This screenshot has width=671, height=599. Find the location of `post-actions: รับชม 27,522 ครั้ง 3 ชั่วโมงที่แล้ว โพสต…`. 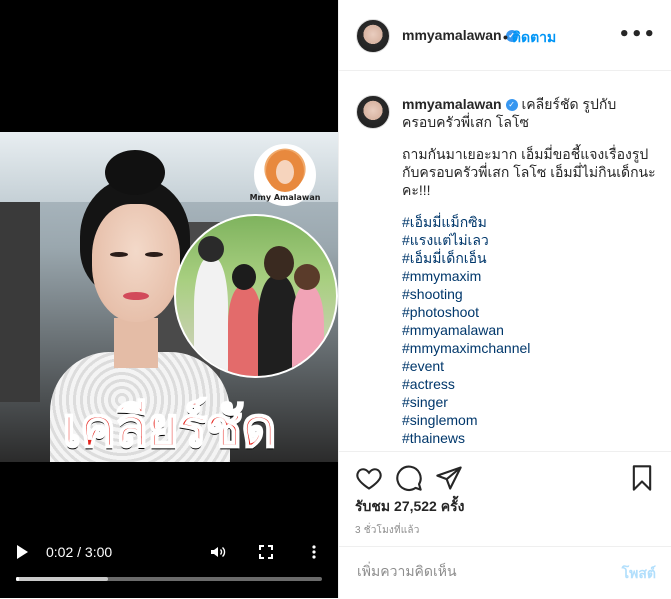

post-actions: รับชม 27,522 ครั้ง 3 ชั่วโมงที่แล้ว โพสต… is located at coordinates (505, 524).